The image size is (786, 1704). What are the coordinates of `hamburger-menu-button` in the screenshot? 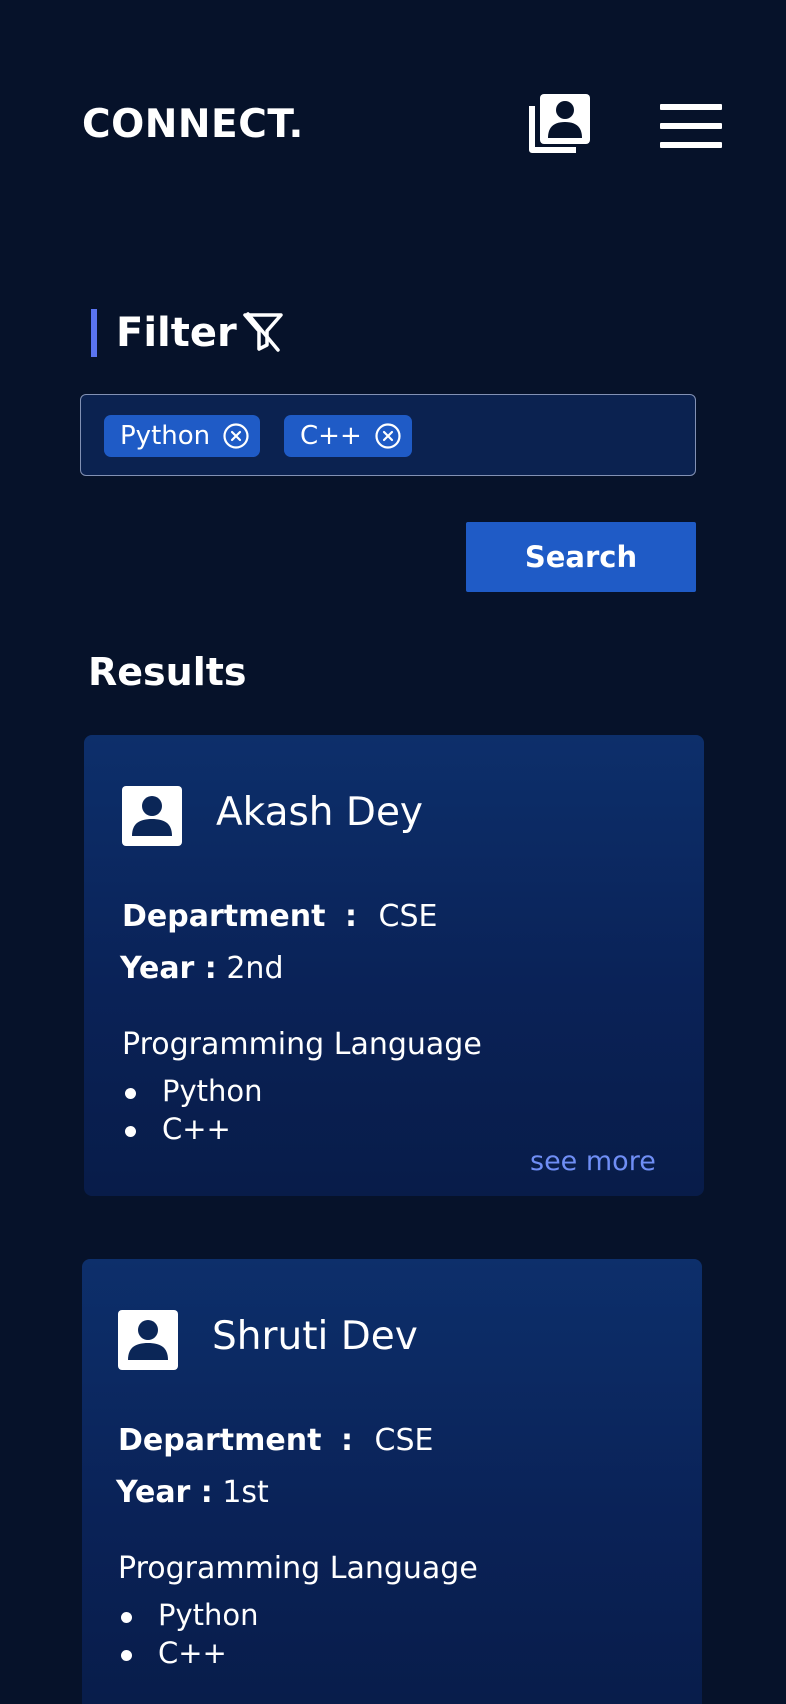 It's located at (691, 126).